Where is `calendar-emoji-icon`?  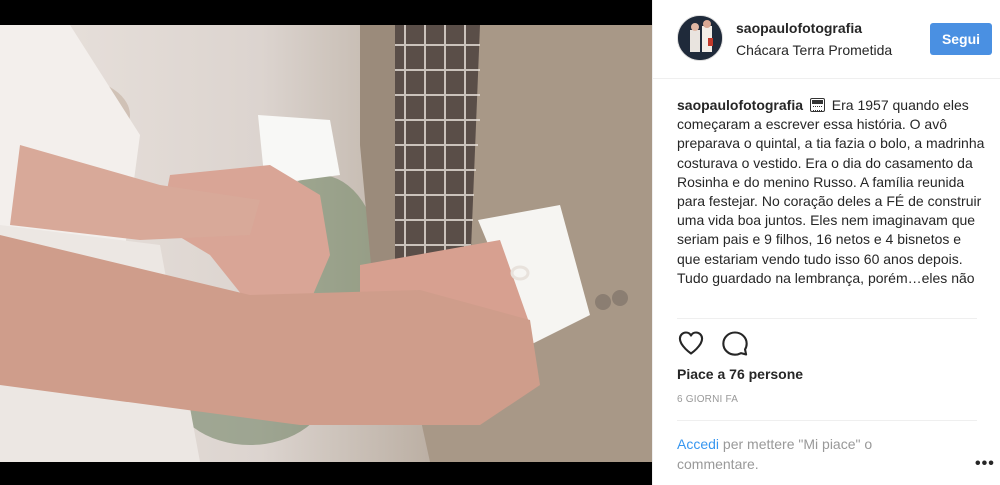
calendar-emoji-icon is located at coordinates (817, 105).